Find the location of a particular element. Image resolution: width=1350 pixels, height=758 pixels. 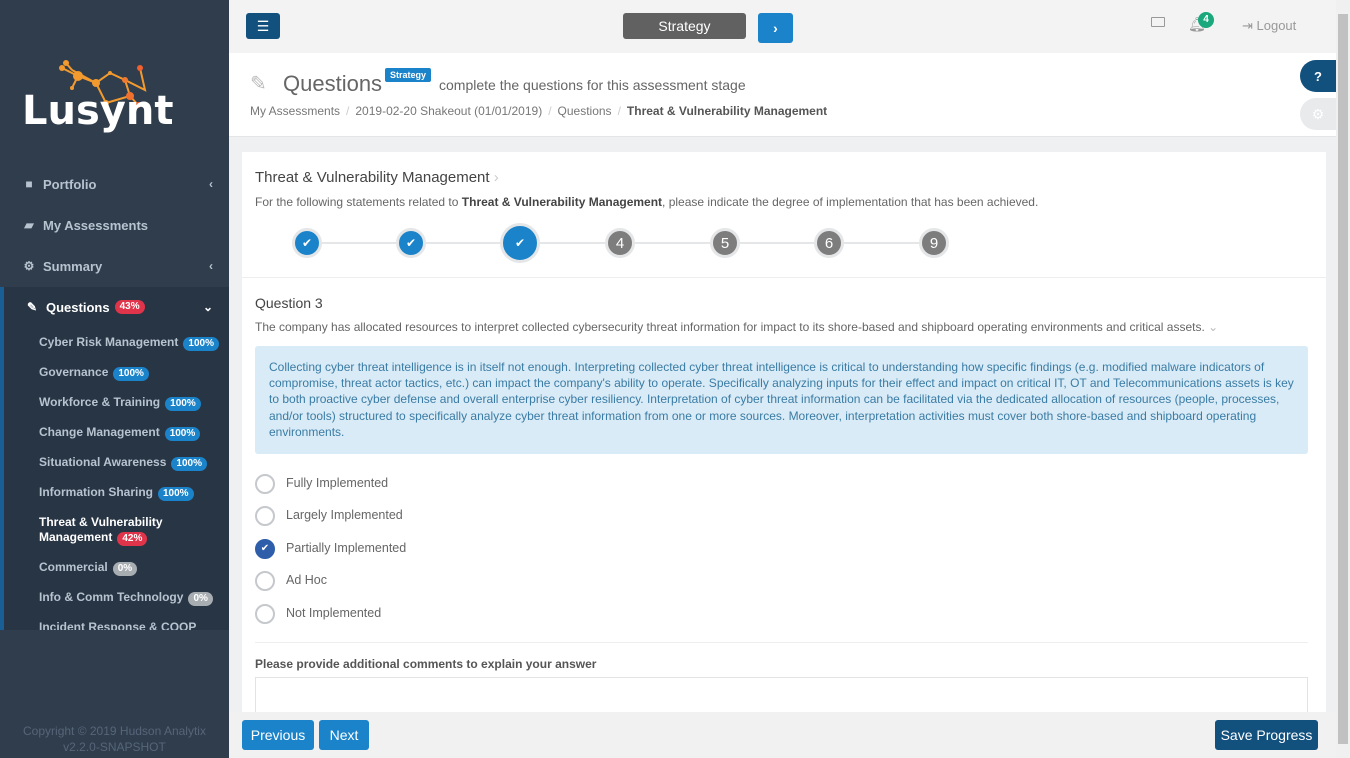

progress-badge: 0% is located at coordinates (200, 599).